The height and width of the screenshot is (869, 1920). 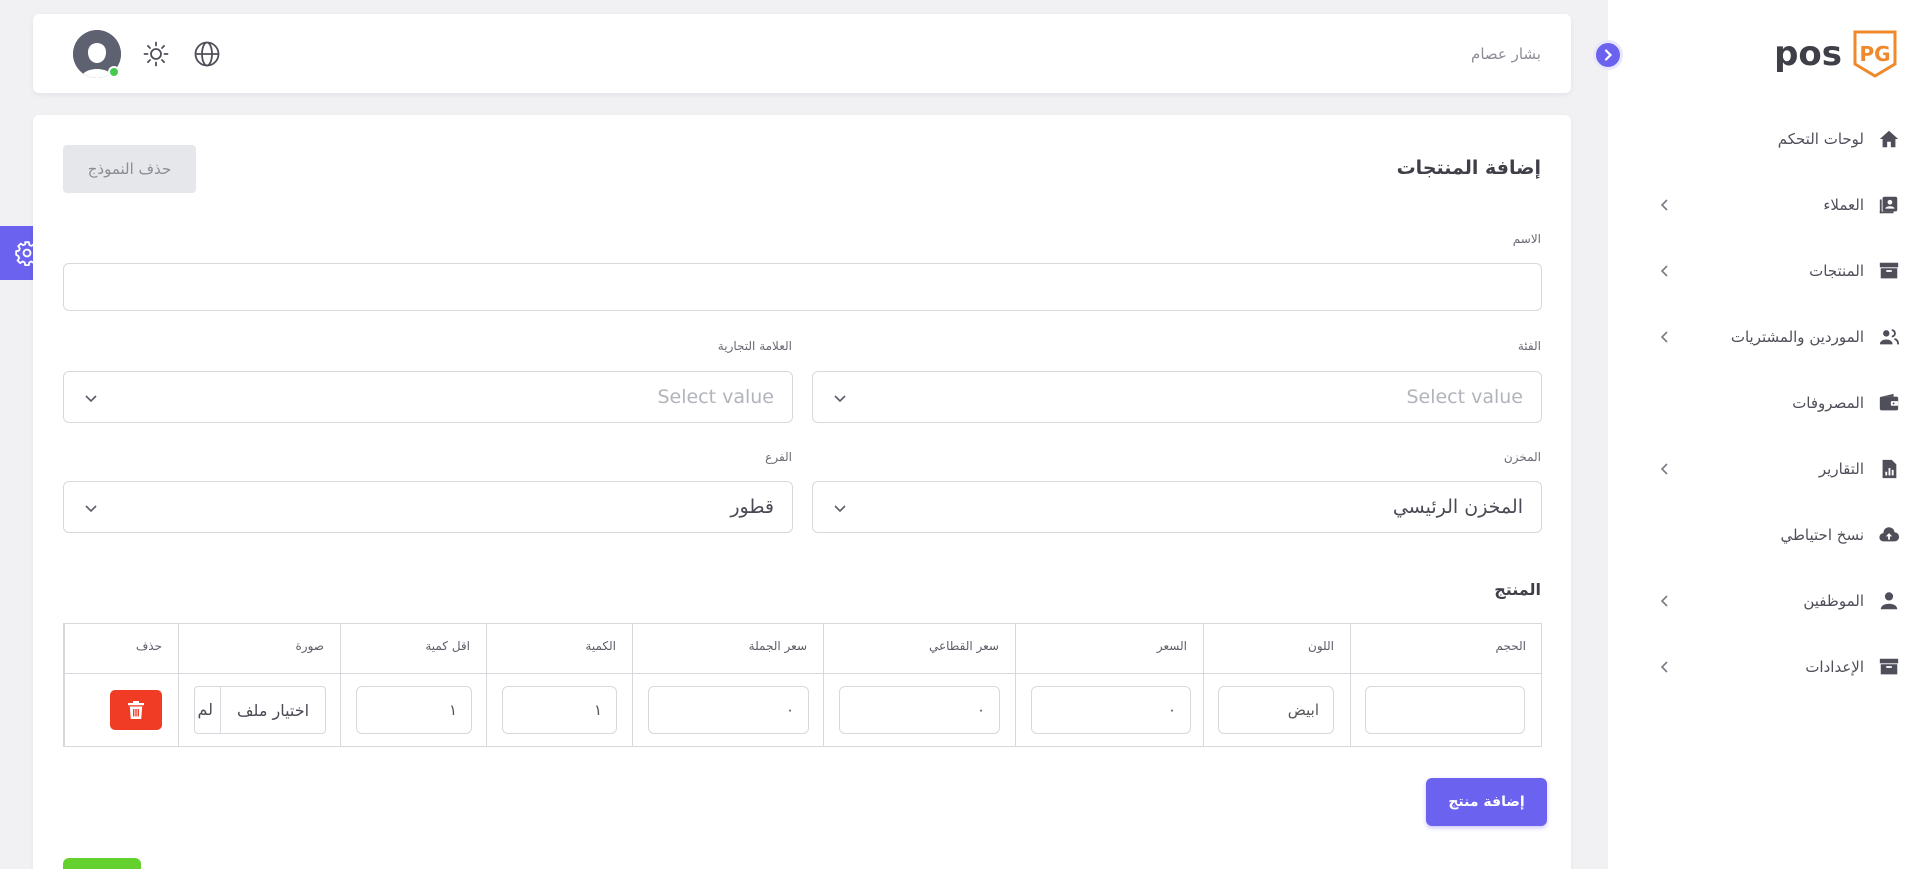 I want to click on user-name: بشار عصام, so click(x=1506, y=54).